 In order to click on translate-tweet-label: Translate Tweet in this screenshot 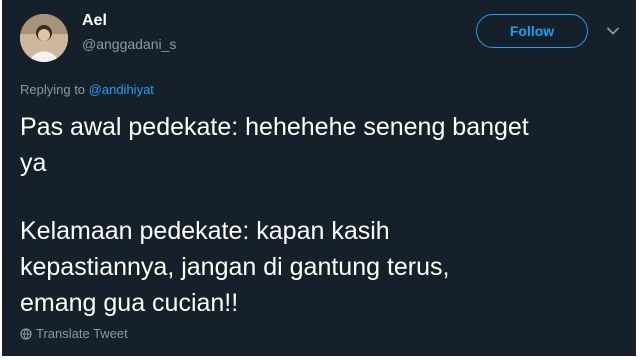, I will do `click(82, 333)`.